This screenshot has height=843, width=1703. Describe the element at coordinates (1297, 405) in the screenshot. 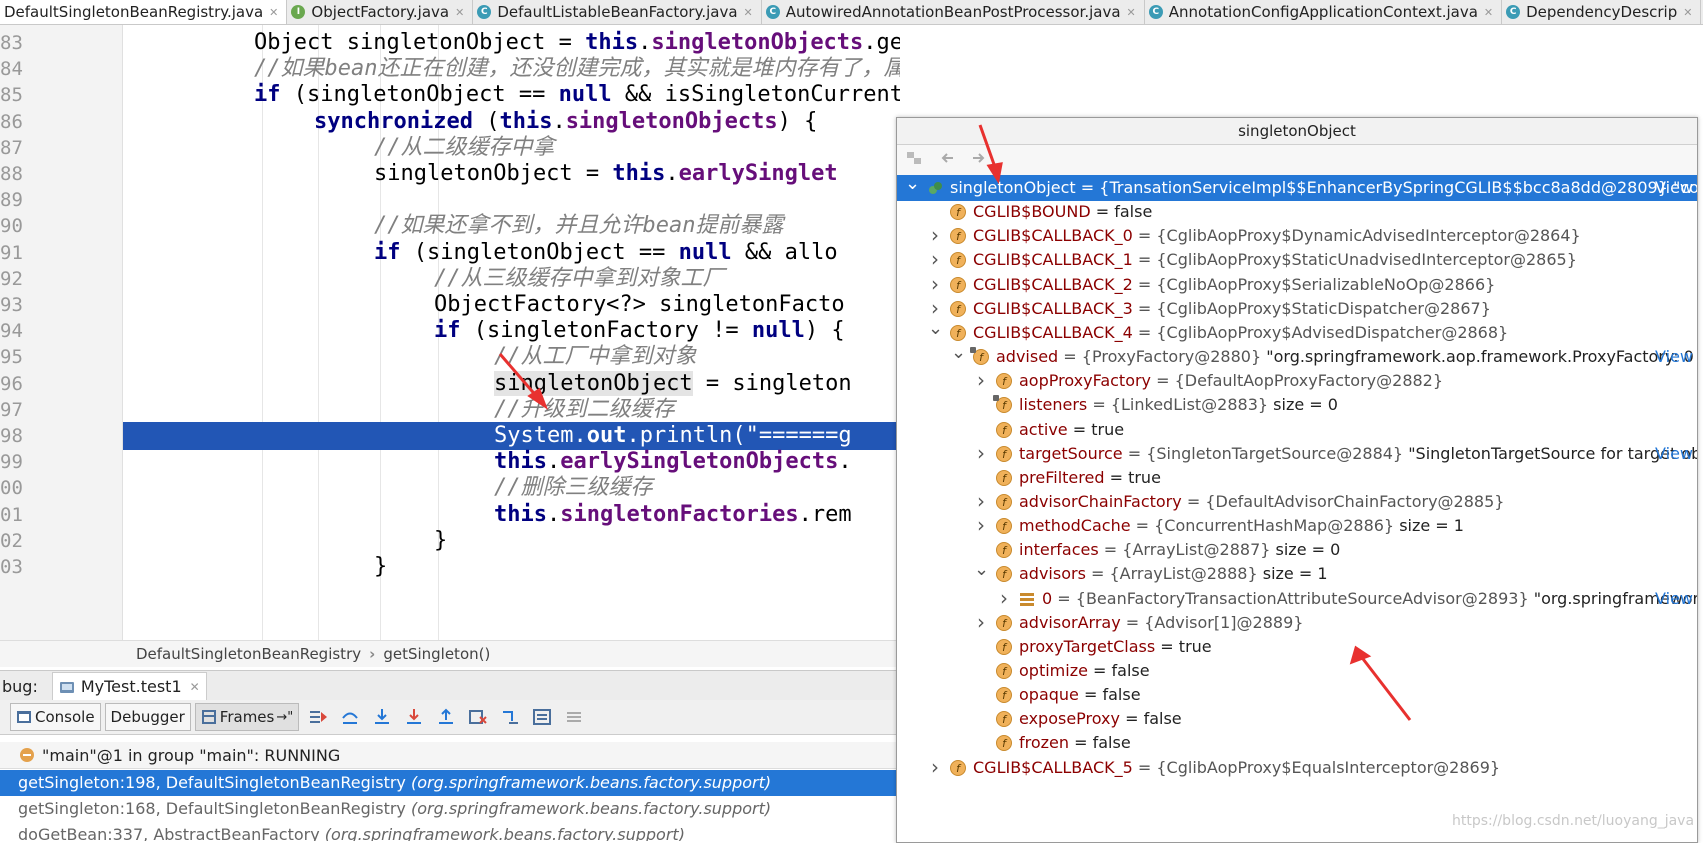

I see `variable-row: f listeners = {LinkedList@2883} size = 0` at that location.